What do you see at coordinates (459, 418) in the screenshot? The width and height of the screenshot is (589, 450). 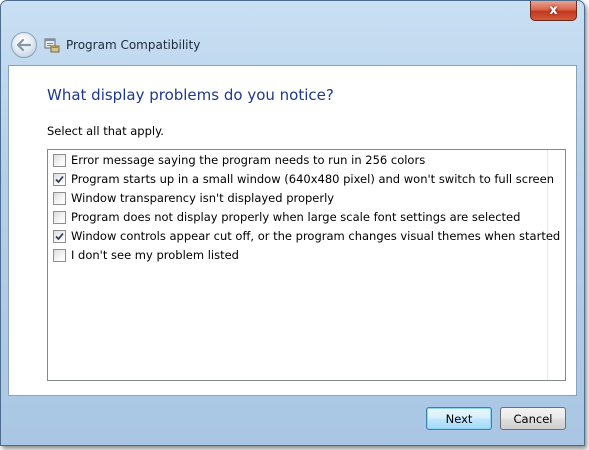 I see `next-button: Next` at bounding box center [459, 418].